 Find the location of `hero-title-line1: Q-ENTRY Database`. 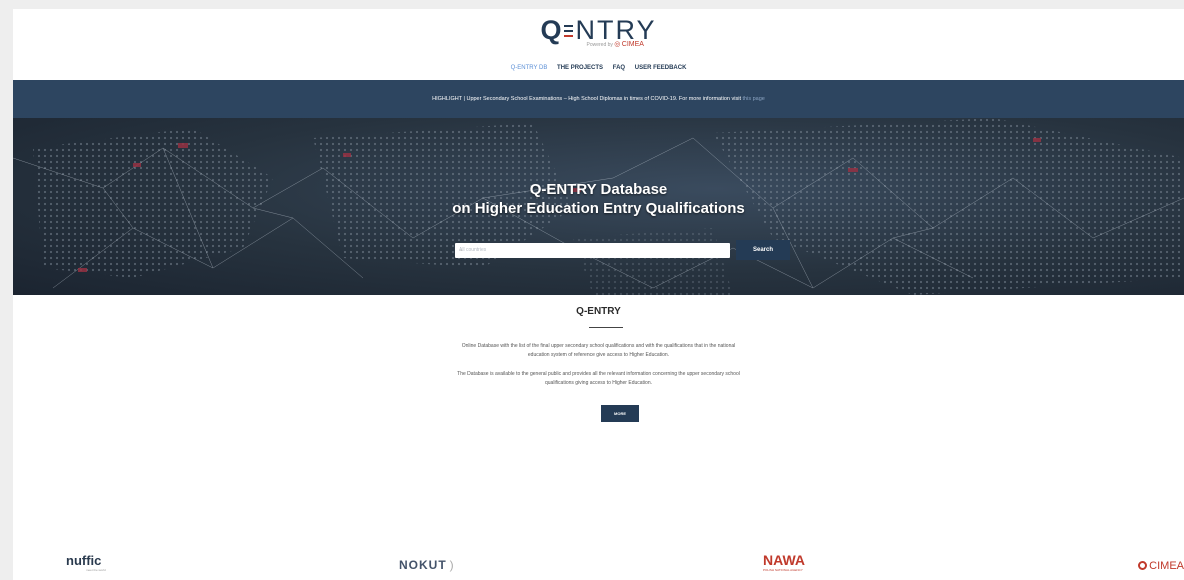

hero-title-line1: Q-ENTRY Database is located at coordinates (598, 189).